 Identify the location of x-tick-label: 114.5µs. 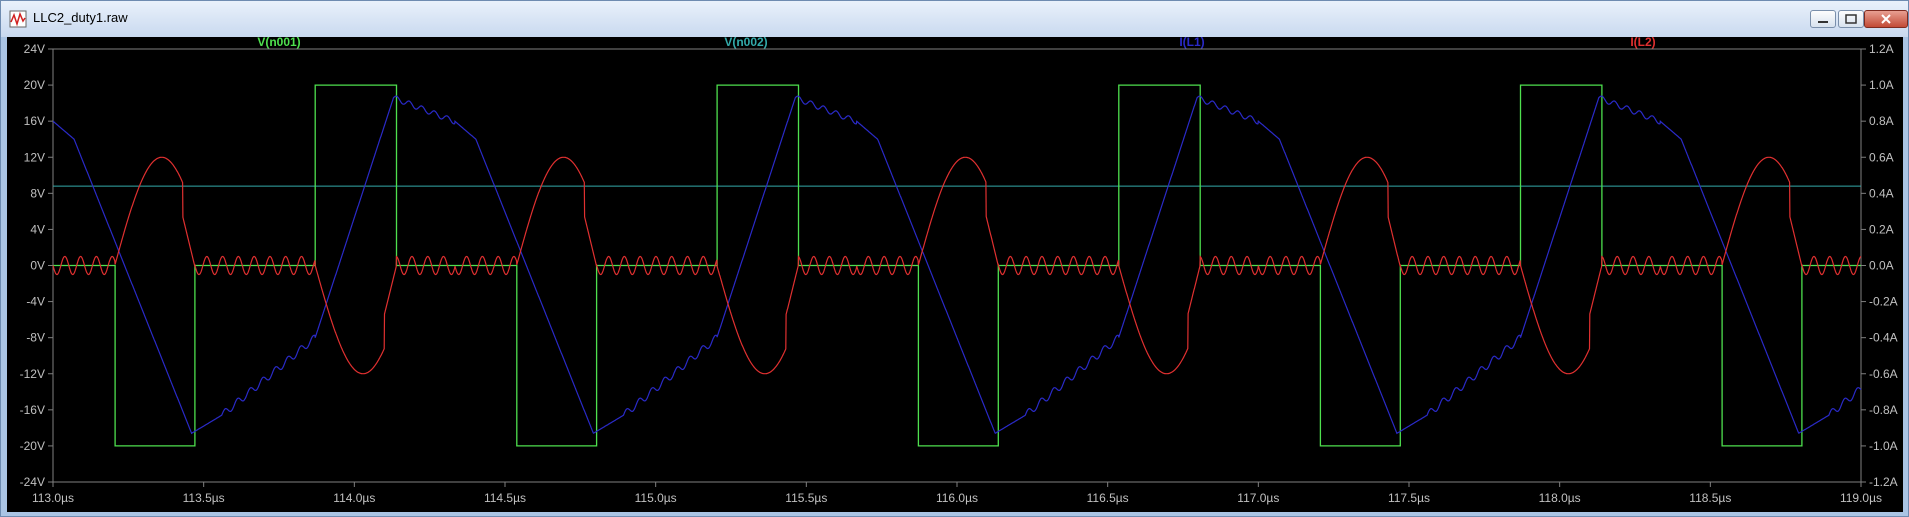
(505, 498).